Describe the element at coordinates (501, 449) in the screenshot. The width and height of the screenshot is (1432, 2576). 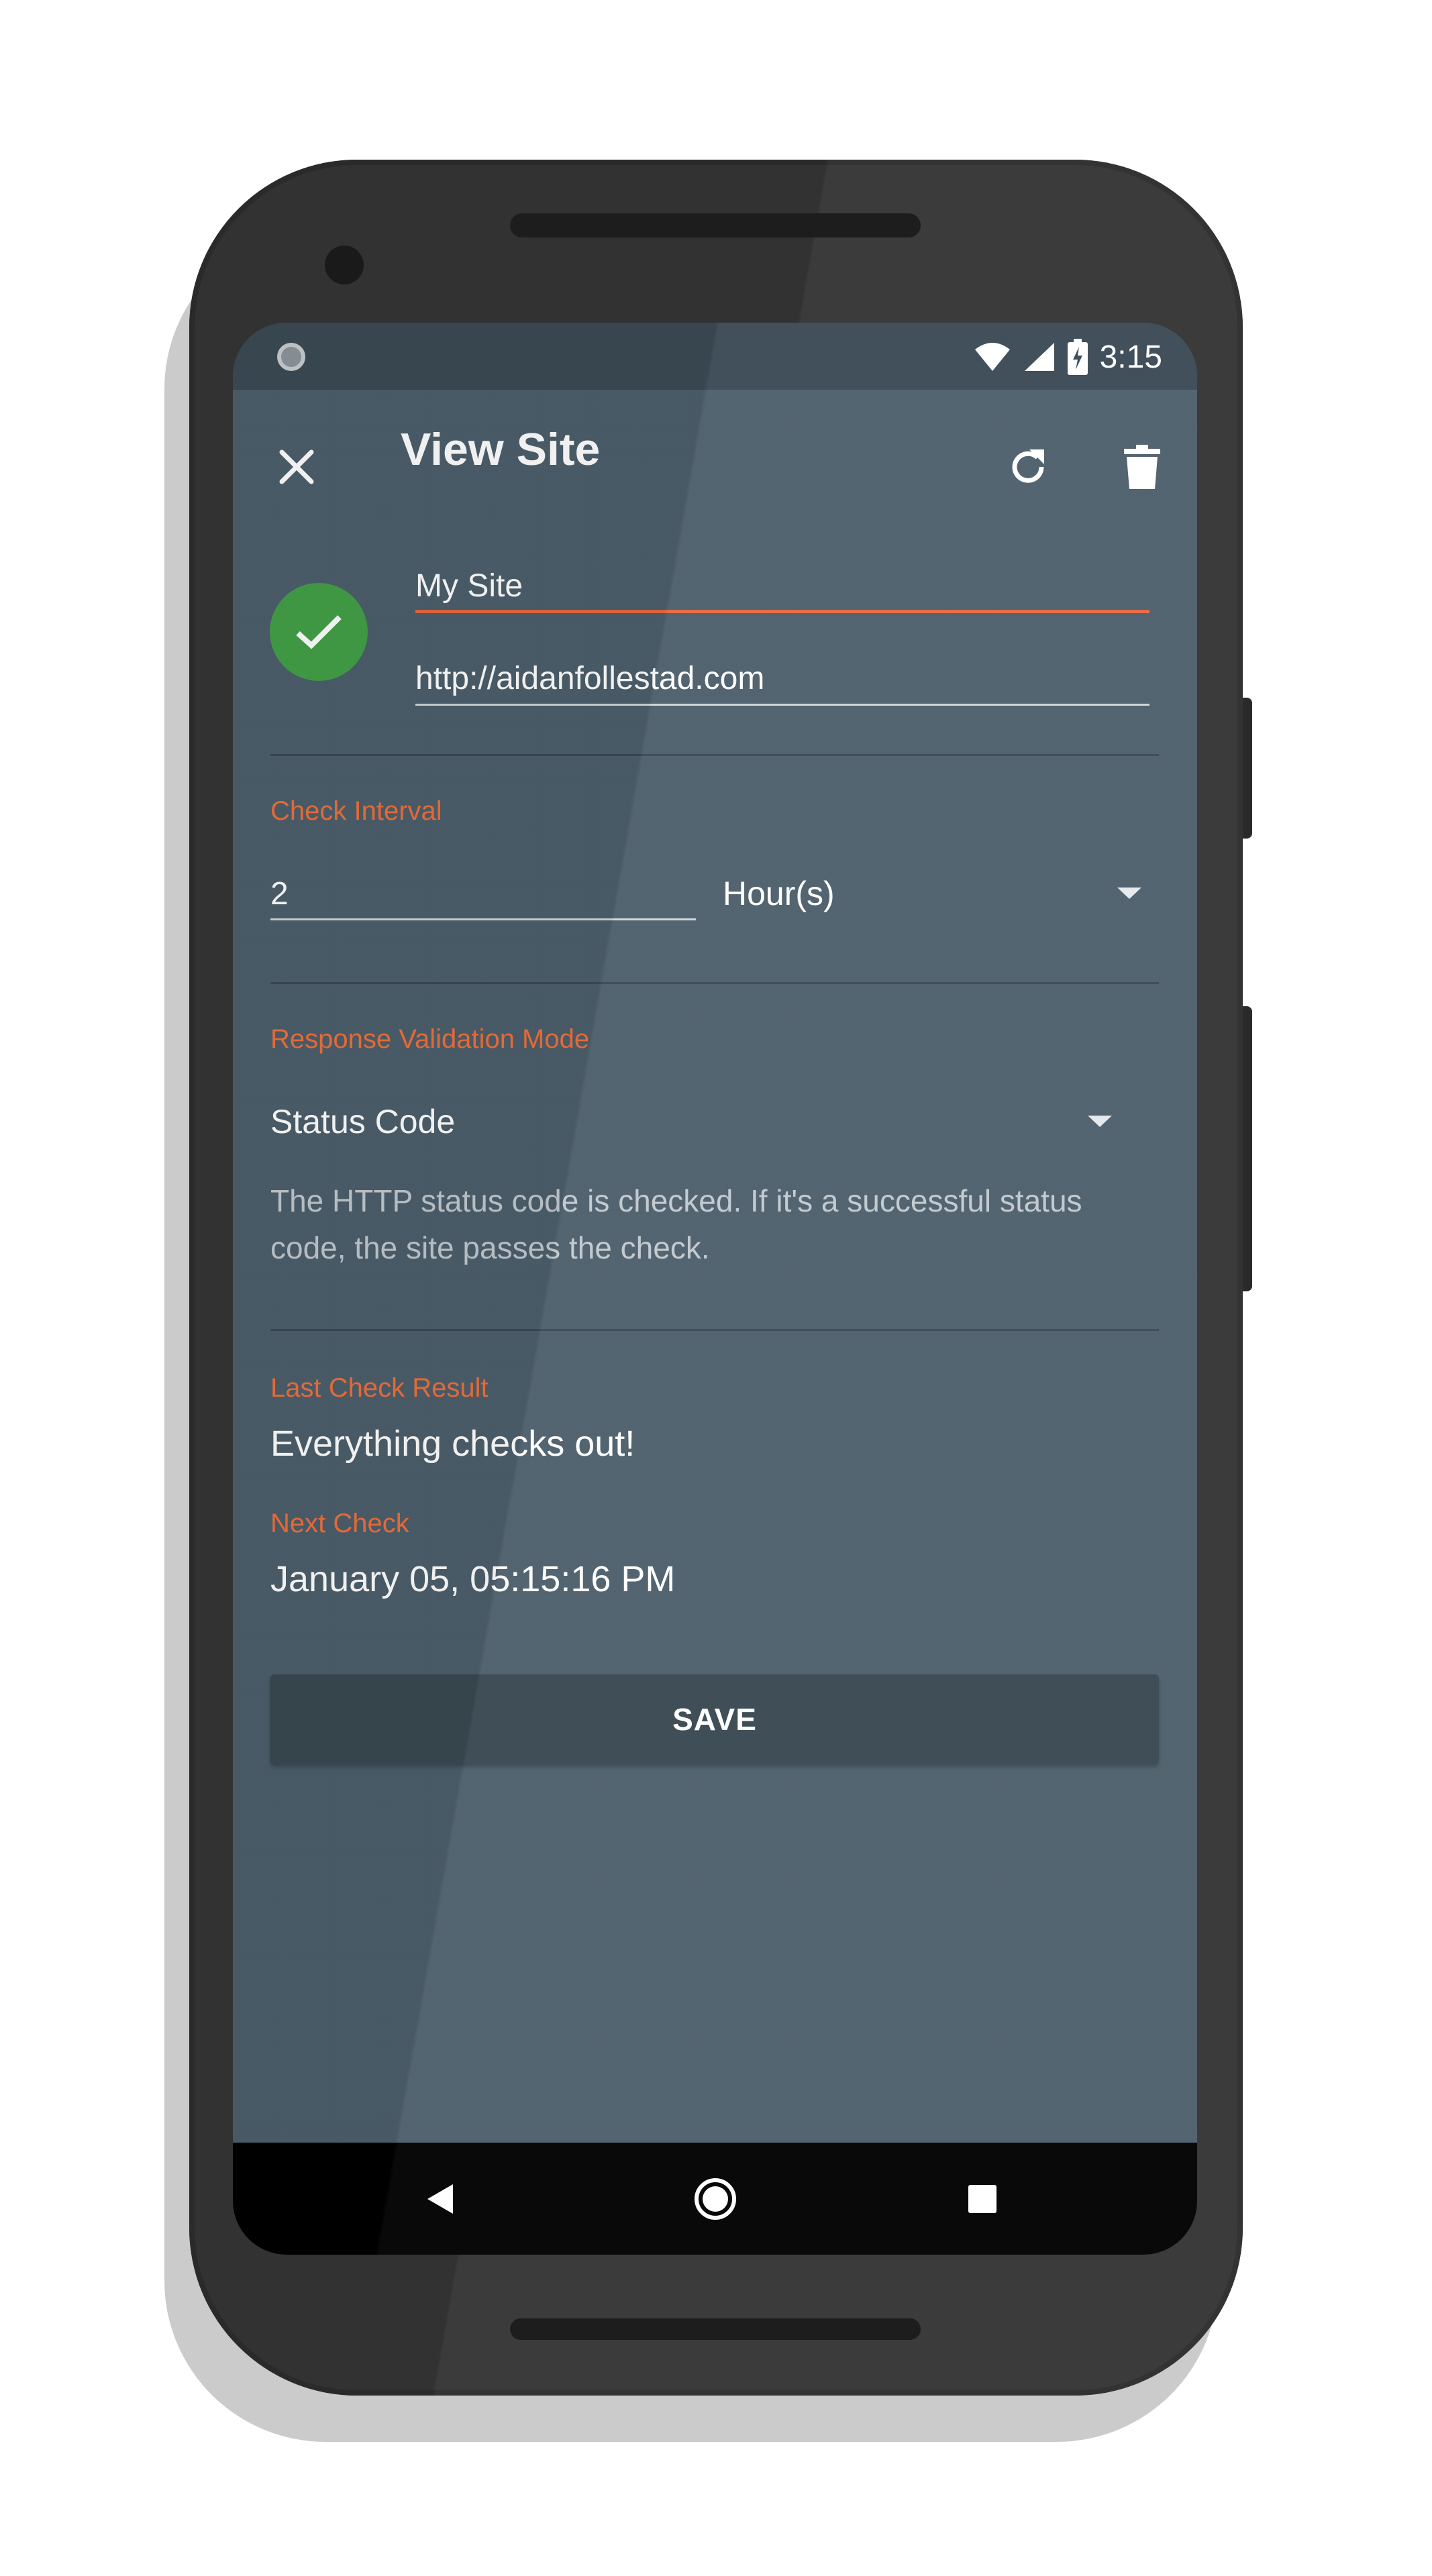
I see `page-title: View Site` at that location.